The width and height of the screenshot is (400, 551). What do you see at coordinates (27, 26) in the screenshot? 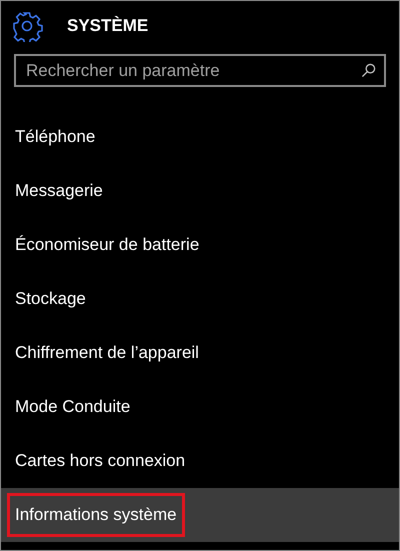
I see `settings-icon` at bounding box center [27, 26].